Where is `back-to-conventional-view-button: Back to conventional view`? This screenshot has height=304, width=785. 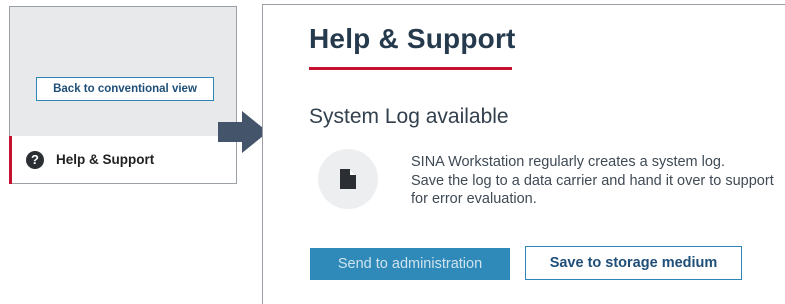 back-to-conventional-view-button: Back to conventional view is located at coordinates (125, 89).